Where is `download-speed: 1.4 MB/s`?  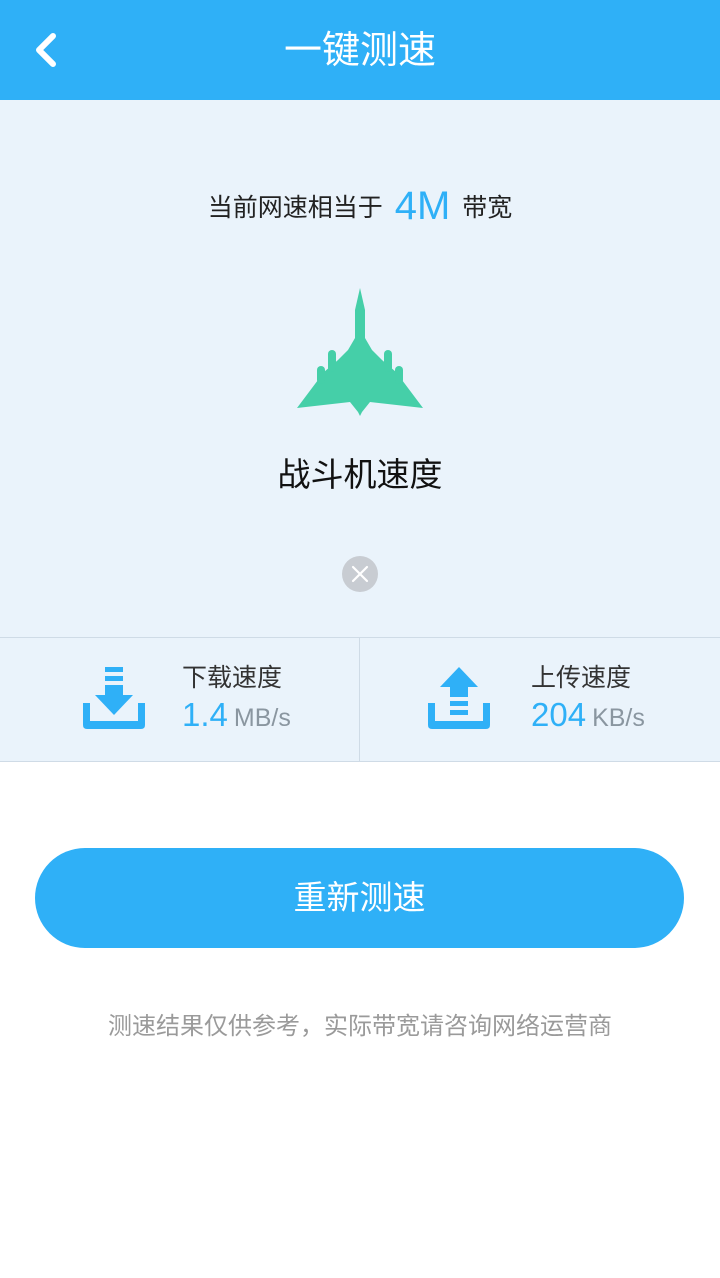
download-speed: 1.4 MB/s is located at coordinates (236, 715).